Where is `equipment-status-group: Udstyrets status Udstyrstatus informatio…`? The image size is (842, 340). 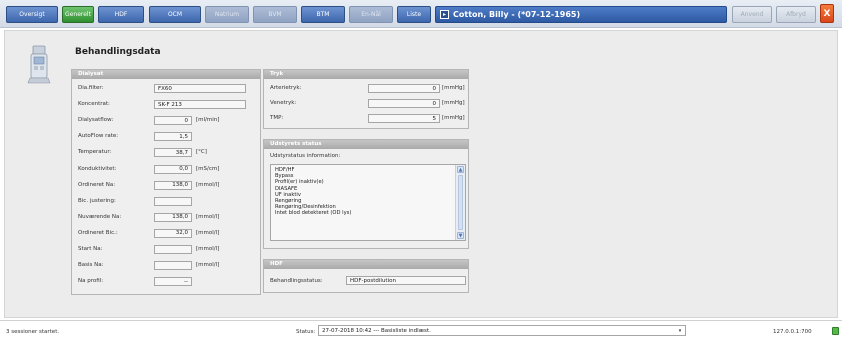
equipment-status-group: Udstyrets status Udstyrstatus informatio… is located at coordinates (366, 194).